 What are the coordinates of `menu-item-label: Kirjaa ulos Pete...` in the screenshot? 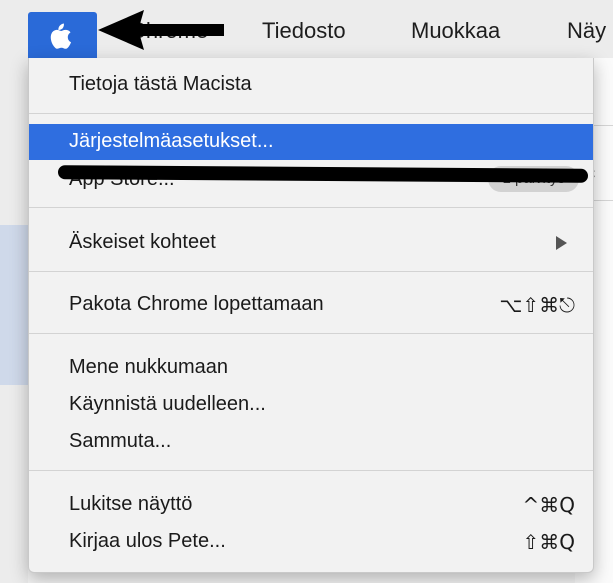 It's located at (147, 541).